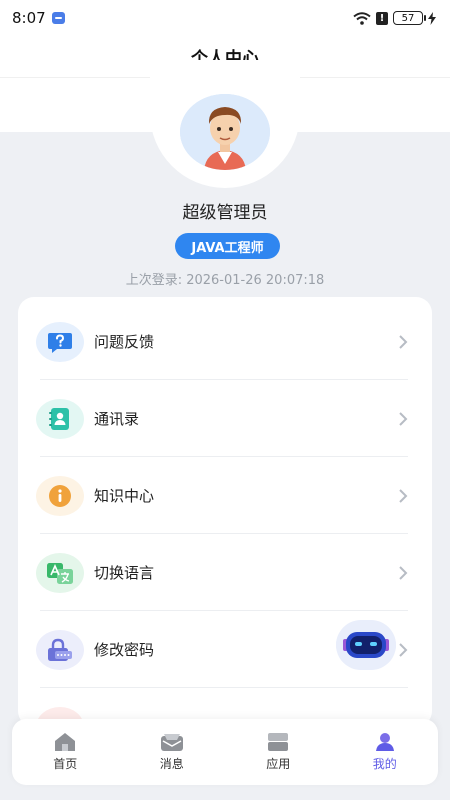  Describe the element at coordinates (172, 752) in the screenshot. I see `tab-messages: 消息` at that location.